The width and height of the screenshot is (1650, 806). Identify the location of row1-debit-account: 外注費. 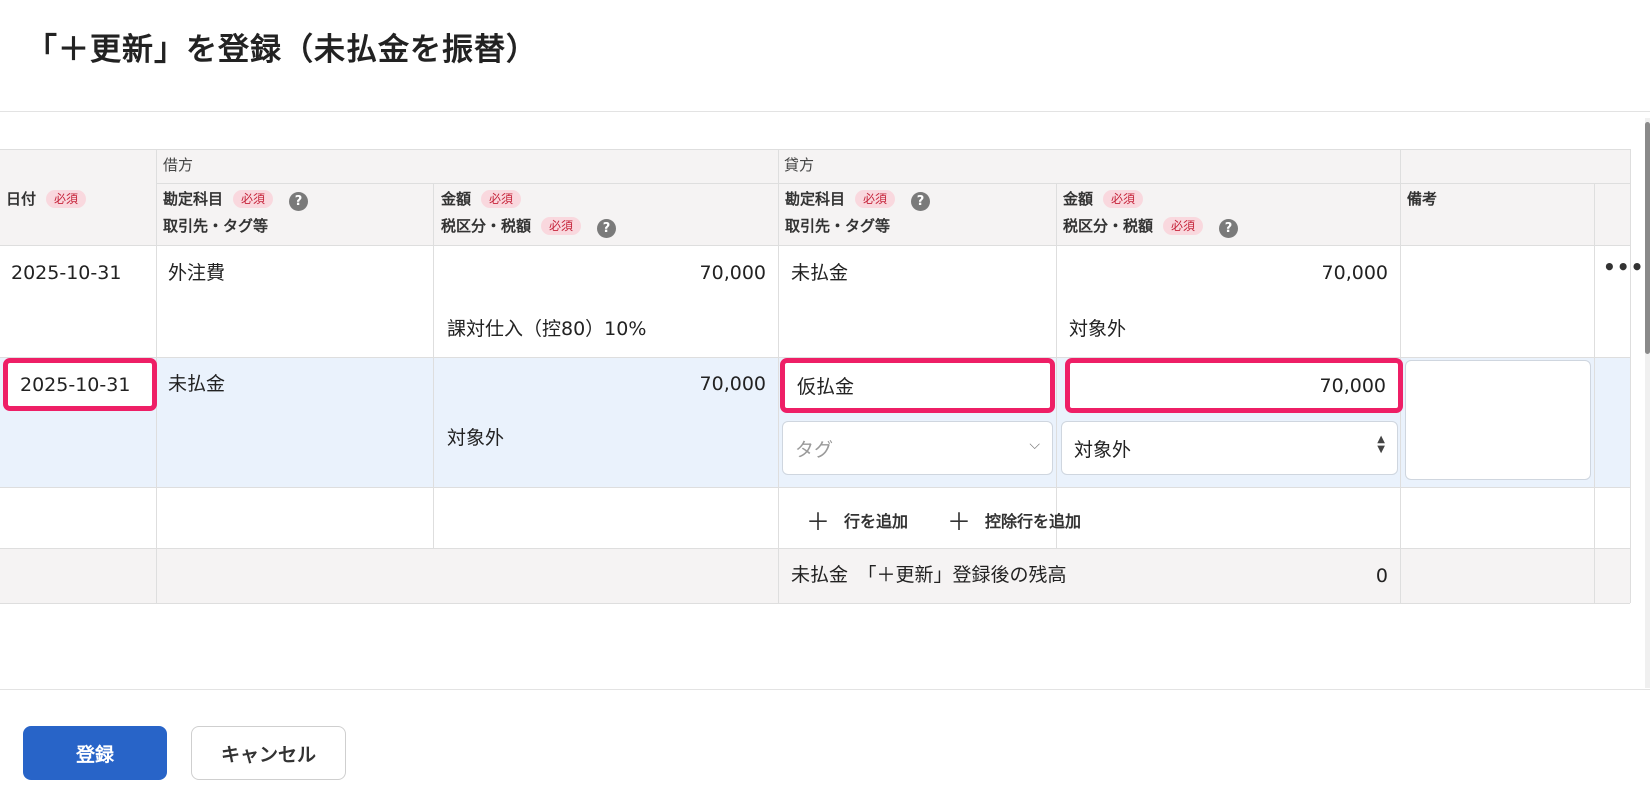
(197, 273).